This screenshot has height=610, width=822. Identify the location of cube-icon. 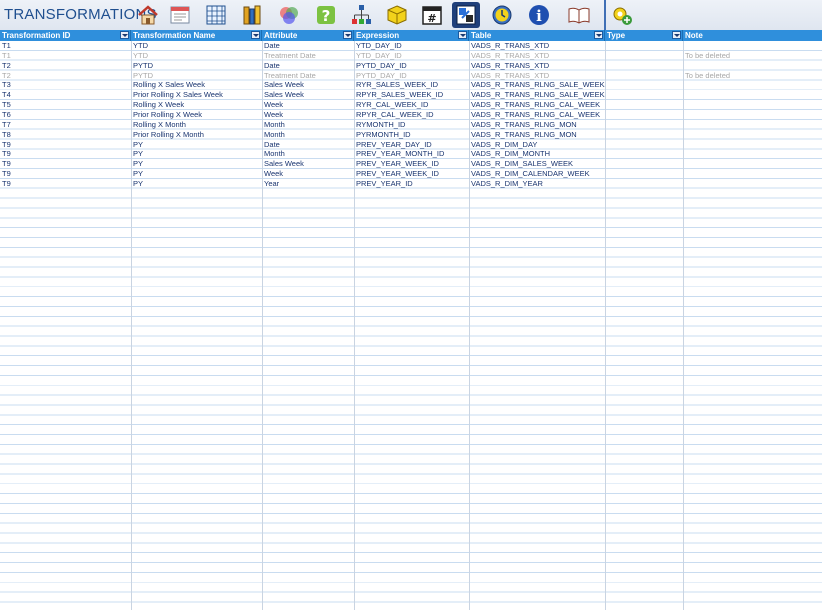
(397, 15).